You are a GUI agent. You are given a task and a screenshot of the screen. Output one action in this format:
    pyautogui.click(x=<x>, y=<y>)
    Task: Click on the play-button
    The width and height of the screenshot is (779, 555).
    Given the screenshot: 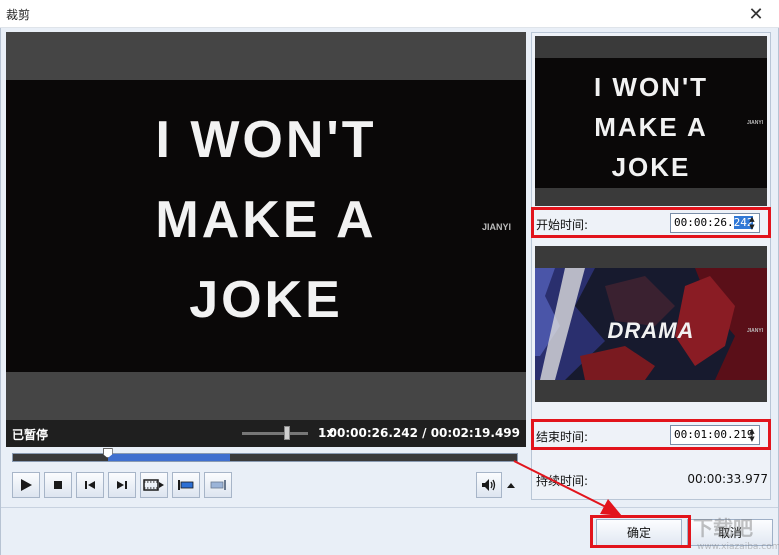 What is the action you would take?
    pyautogui.click(x=26, y=485)
    